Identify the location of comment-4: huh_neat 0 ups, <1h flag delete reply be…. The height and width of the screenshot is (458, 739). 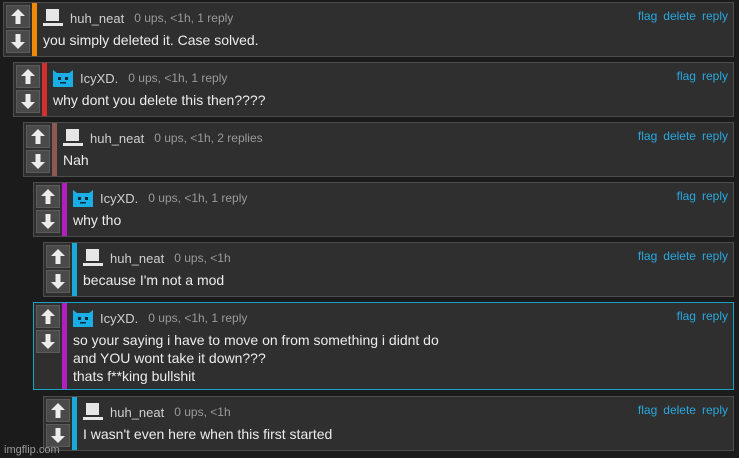
(388, 269).